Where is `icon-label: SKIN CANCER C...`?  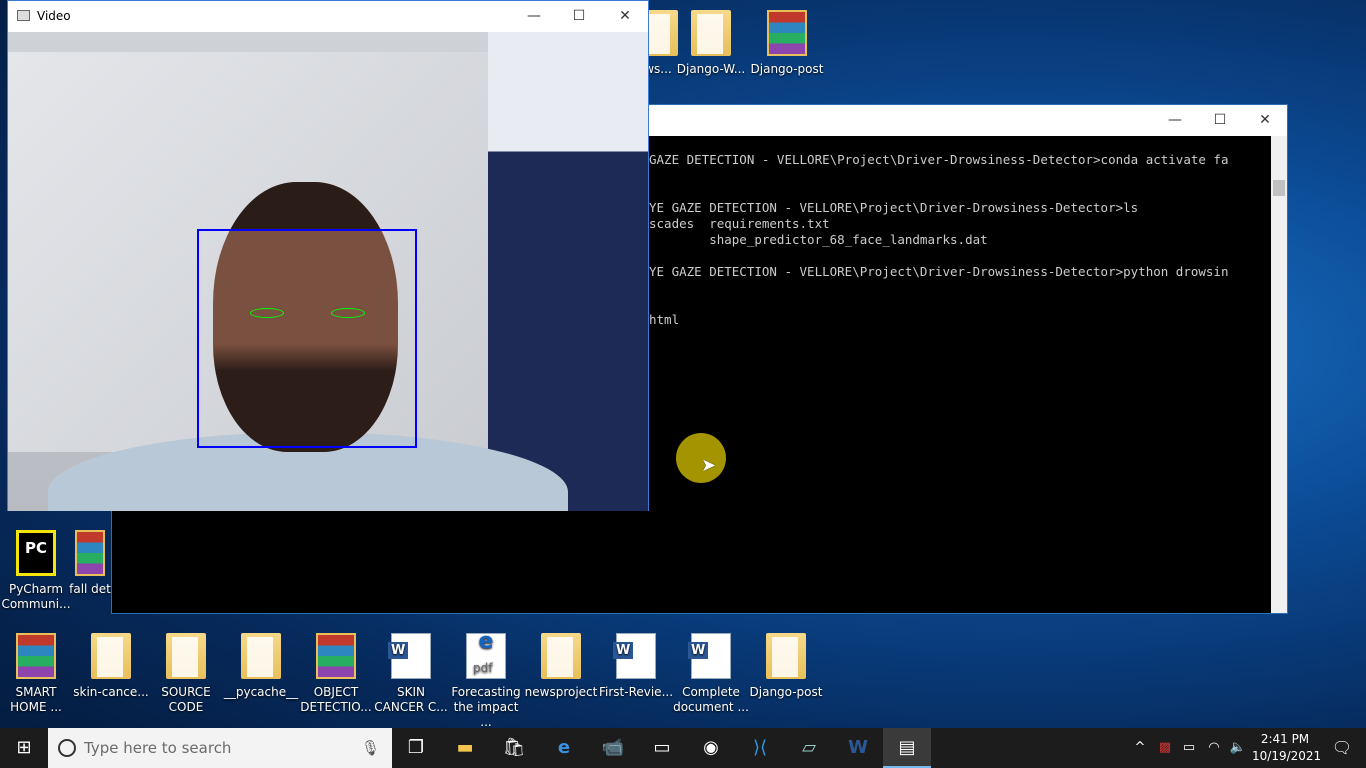 icon-label: SKIN CANCER C... is located at coordinates (411, 699).